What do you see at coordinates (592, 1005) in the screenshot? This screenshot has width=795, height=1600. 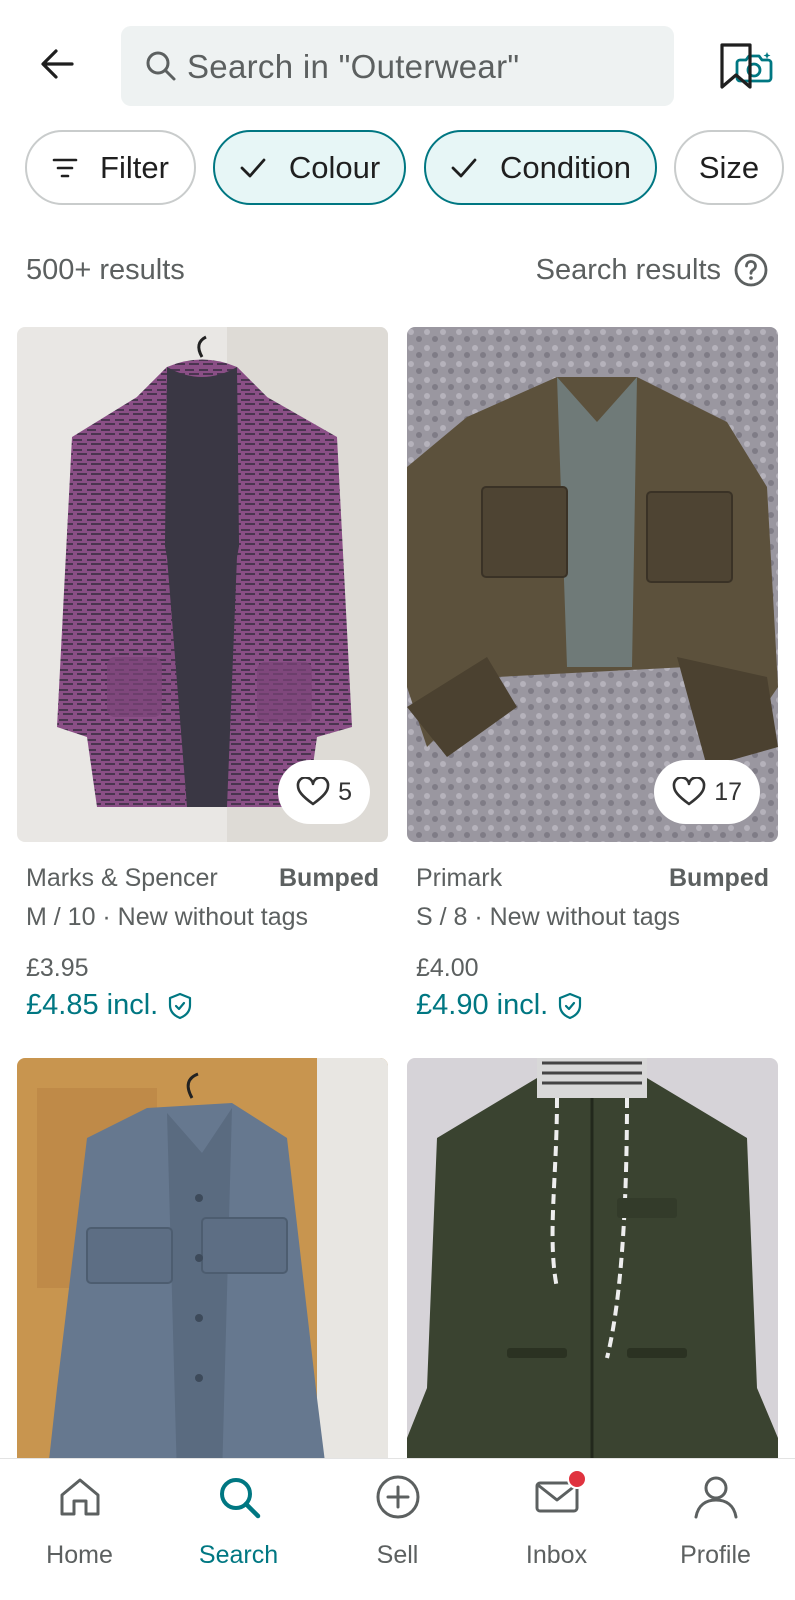 I see `item-price-incl: £4.90 incl.` at bounding box center [592, 1005].